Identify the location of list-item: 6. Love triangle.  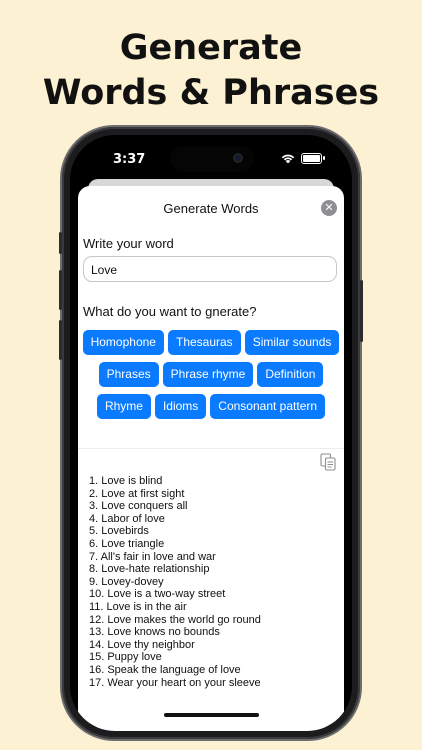
(127, 543).